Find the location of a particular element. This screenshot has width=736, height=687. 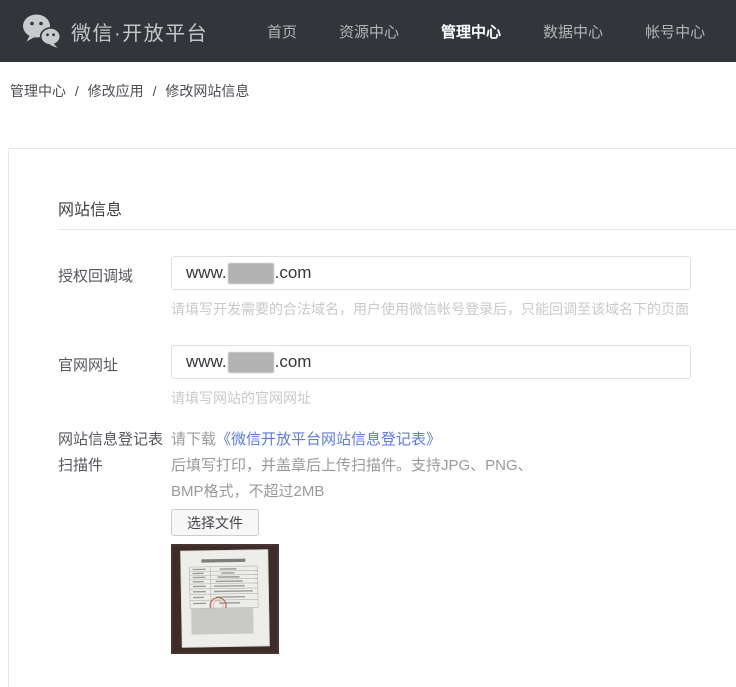

primary-nav: 首页 资源中心 管理中心 数据中心 帐号中心 is located at coordinates (486, 31).